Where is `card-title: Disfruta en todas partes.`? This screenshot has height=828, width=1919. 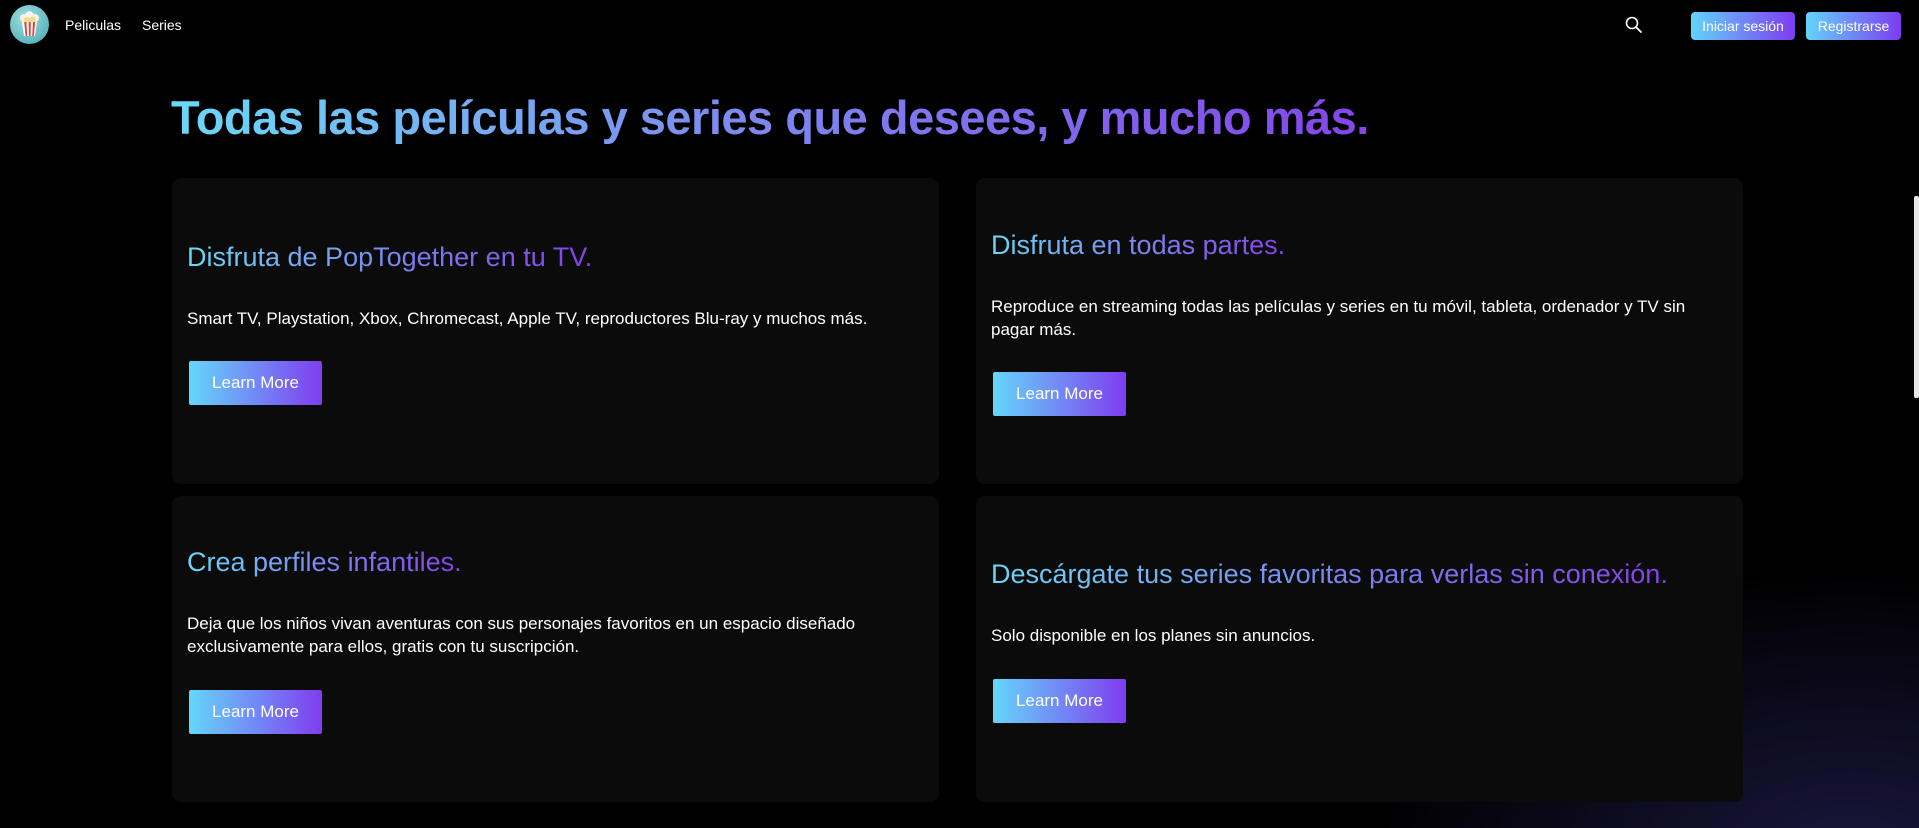
card-title: Disfruta en todas partes. is located at coordinates (1138, 245).